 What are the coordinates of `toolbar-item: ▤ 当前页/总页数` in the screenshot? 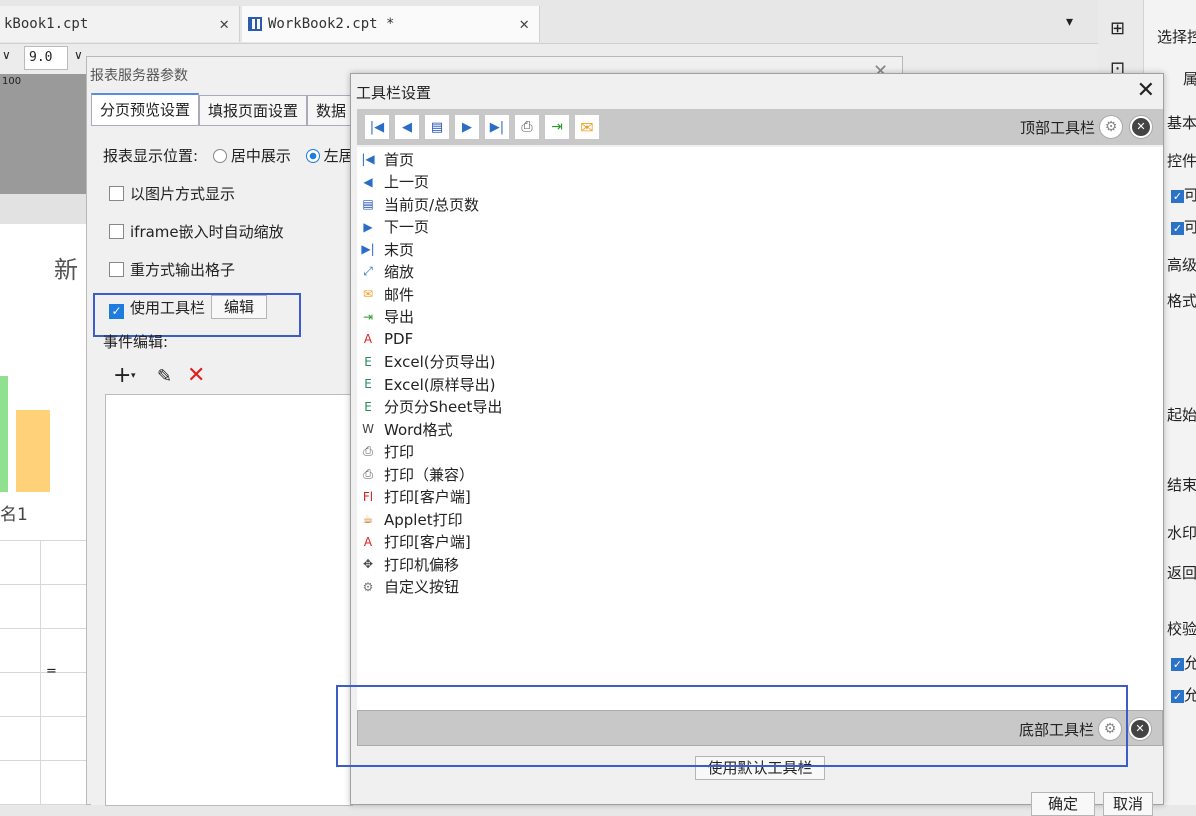 It's located at (419, 204).